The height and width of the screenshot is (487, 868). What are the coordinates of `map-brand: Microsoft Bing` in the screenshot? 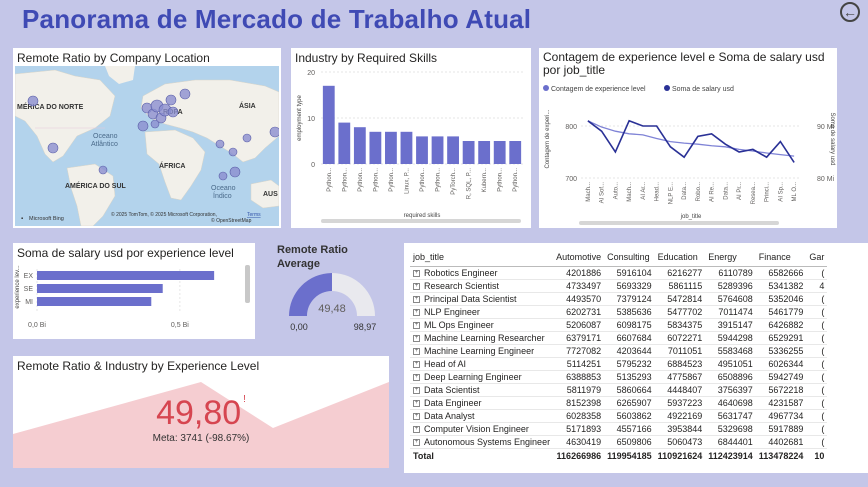 It's located at (46, 219).